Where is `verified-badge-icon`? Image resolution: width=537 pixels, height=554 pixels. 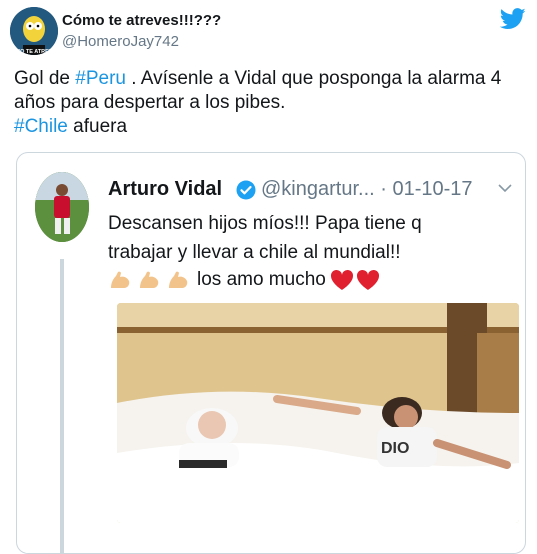 verified-badge-icon is located at coordinates (246, 190).